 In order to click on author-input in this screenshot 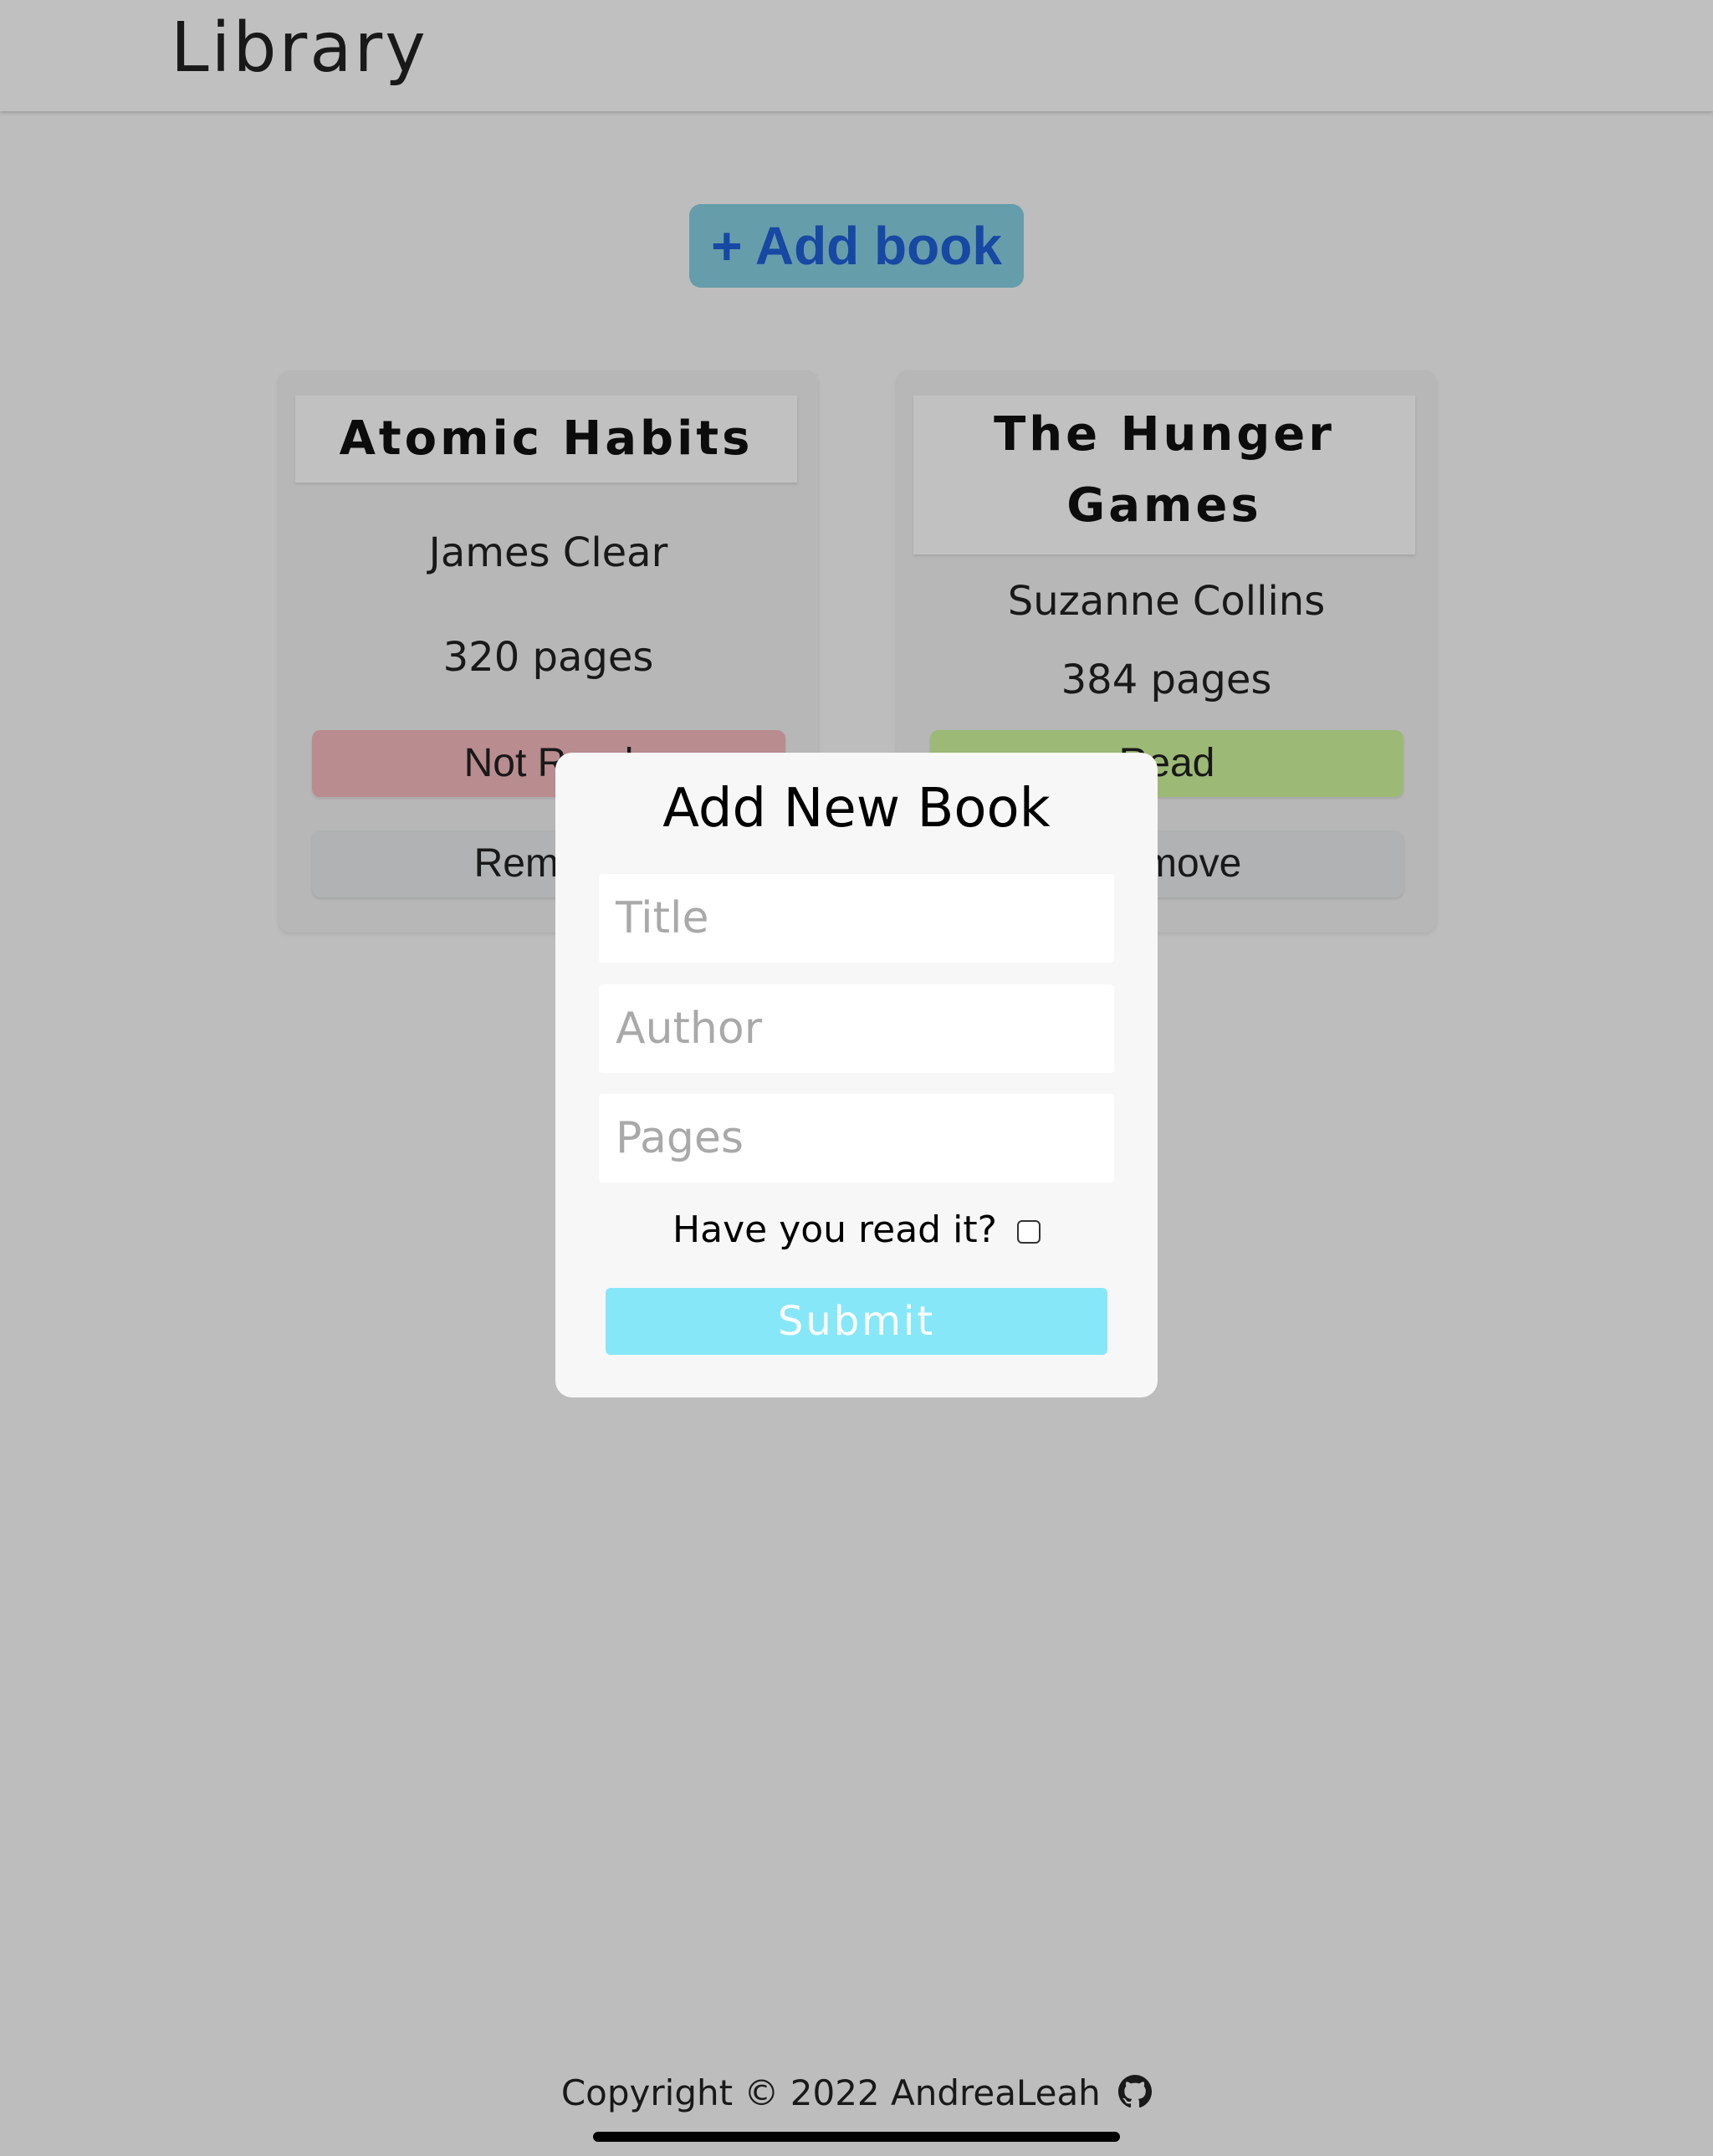, I will do `click(856, 1028)`.